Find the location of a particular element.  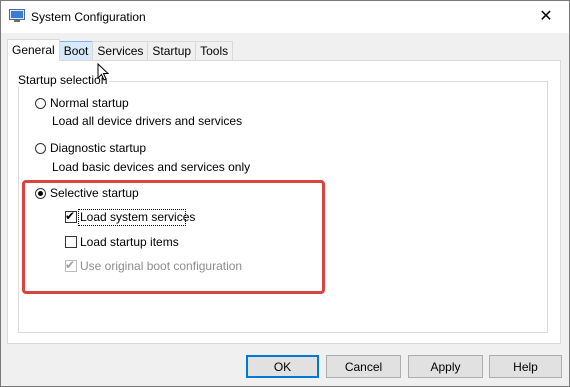

tab-services: Services is located at coordinates (120, 50).